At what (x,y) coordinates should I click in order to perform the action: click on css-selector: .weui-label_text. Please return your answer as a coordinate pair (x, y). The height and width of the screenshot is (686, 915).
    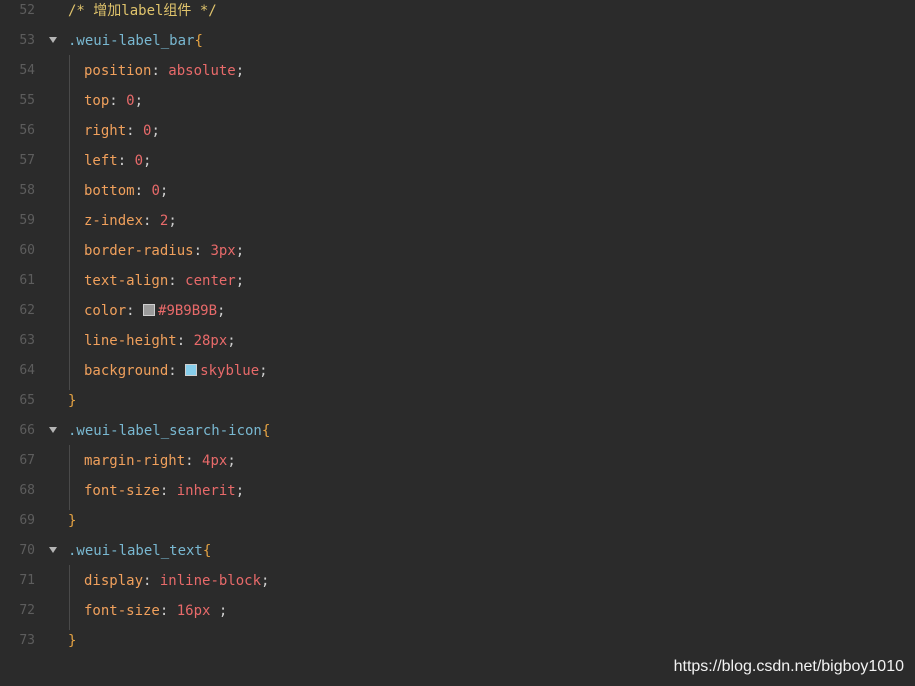
    Looking at the image, I should click on (135, 551).